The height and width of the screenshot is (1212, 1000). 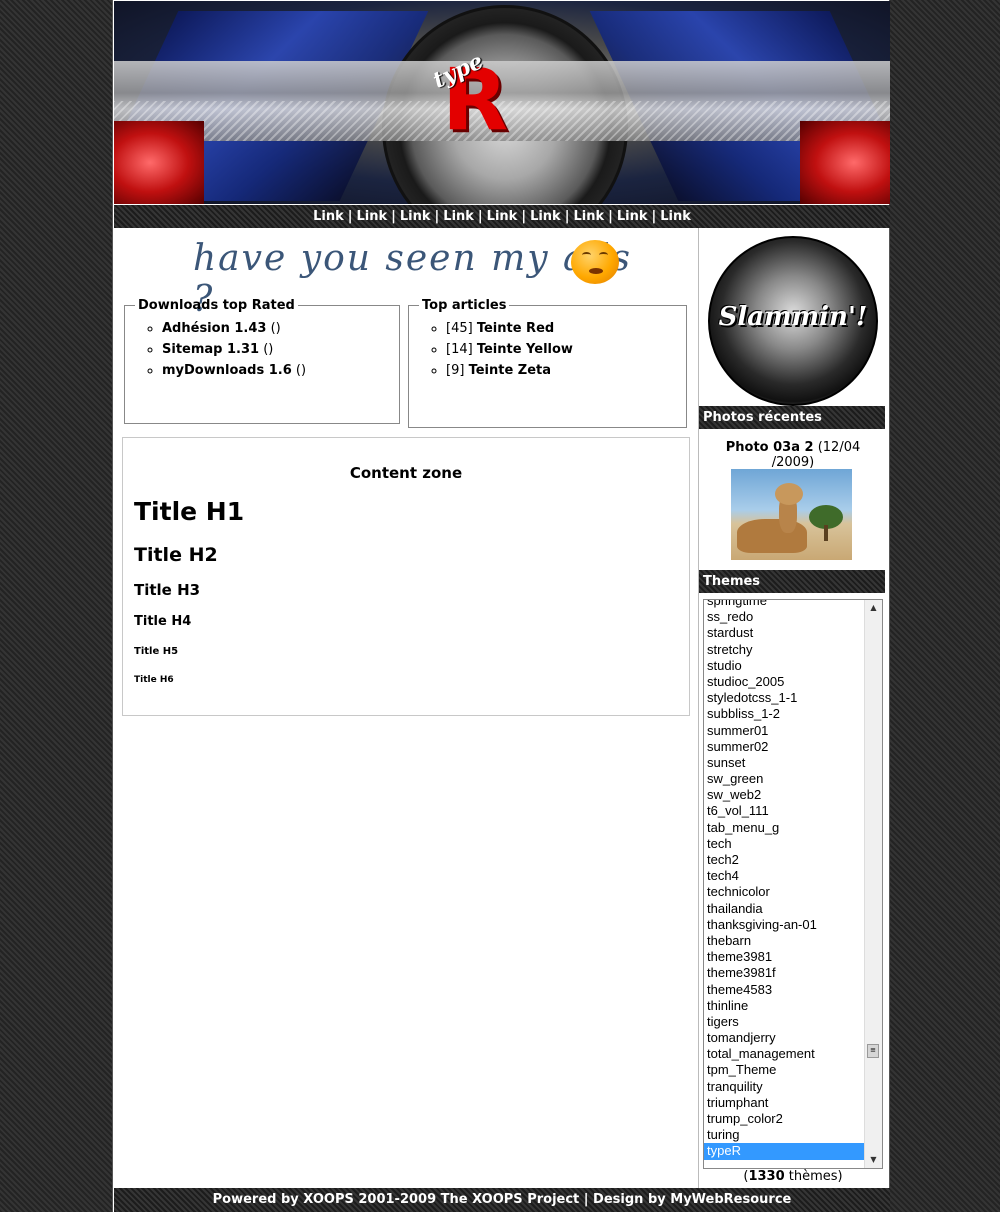 I want to click on theme-option: turing, so click(x=785, y=1135).